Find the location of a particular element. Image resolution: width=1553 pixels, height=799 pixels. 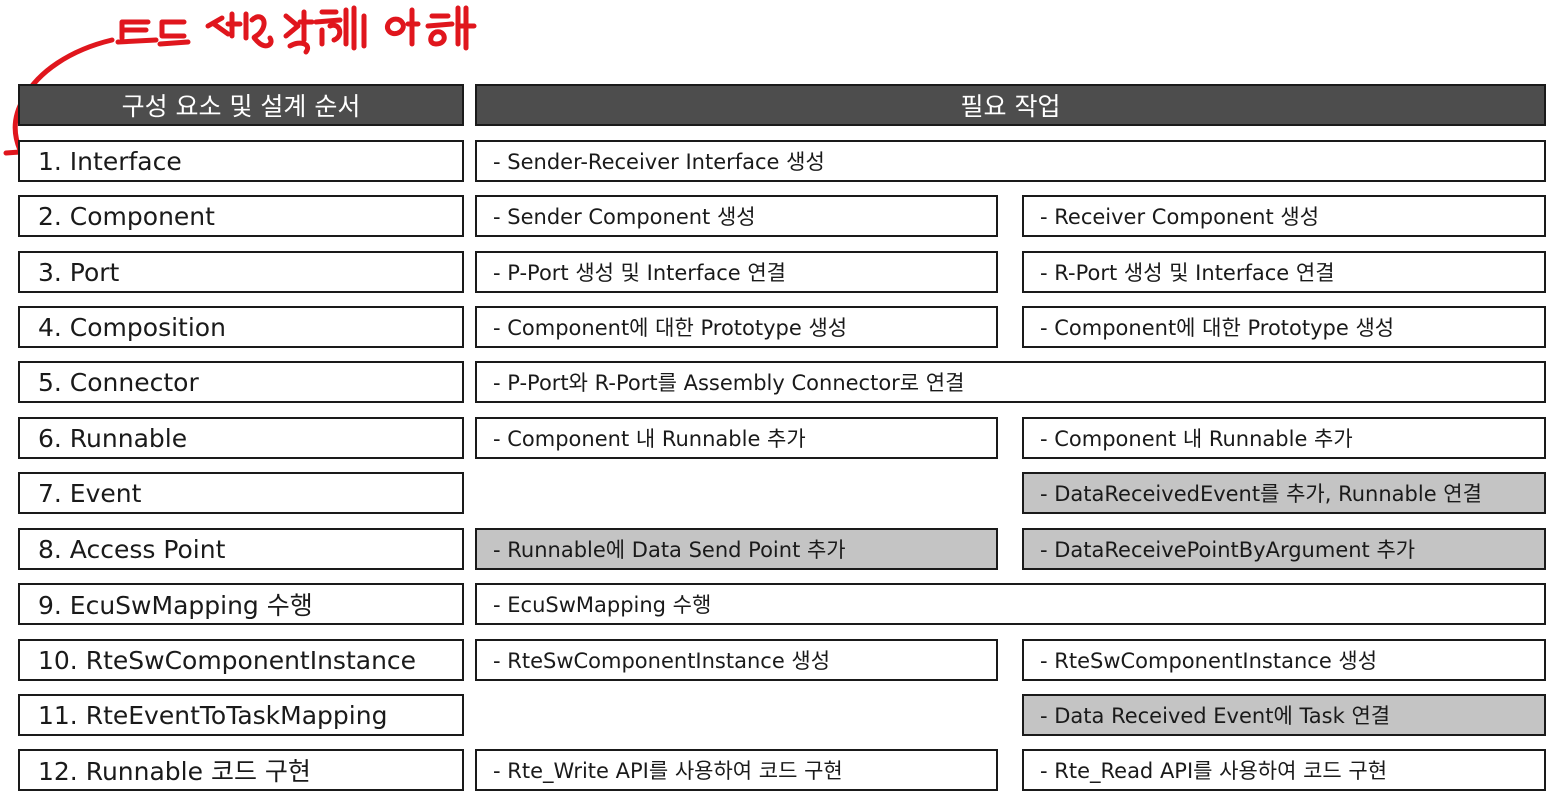

row-10-component: 10. RteSwComponentInstance is located at coordinates (241, 660).